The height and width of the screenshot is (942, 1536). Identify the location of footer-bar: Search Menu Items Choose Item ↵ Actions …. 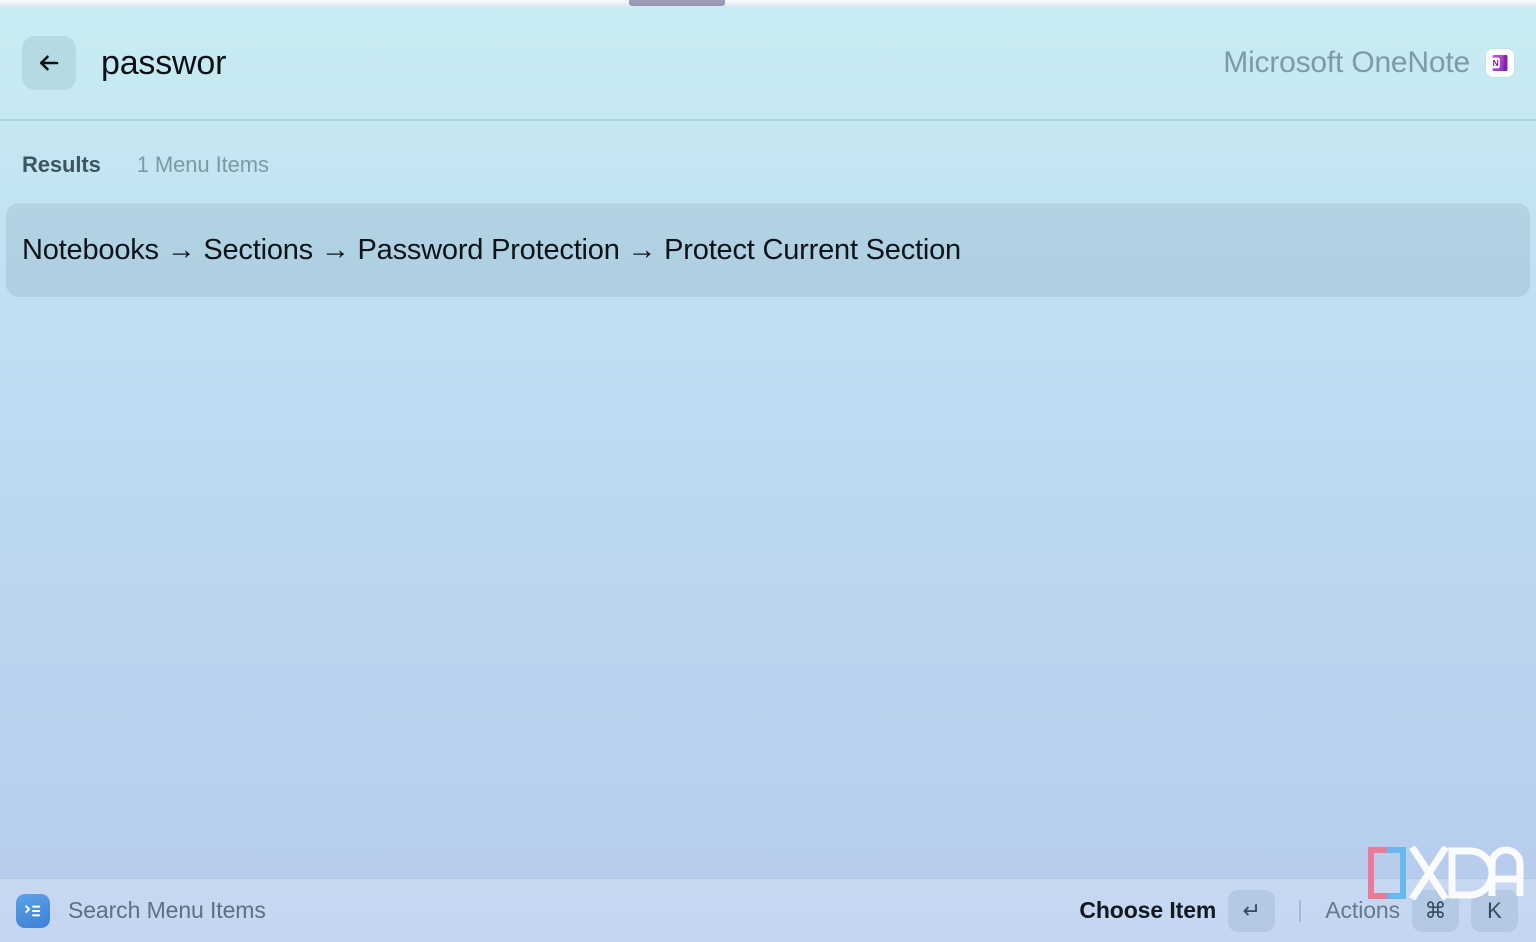
(768, 910).